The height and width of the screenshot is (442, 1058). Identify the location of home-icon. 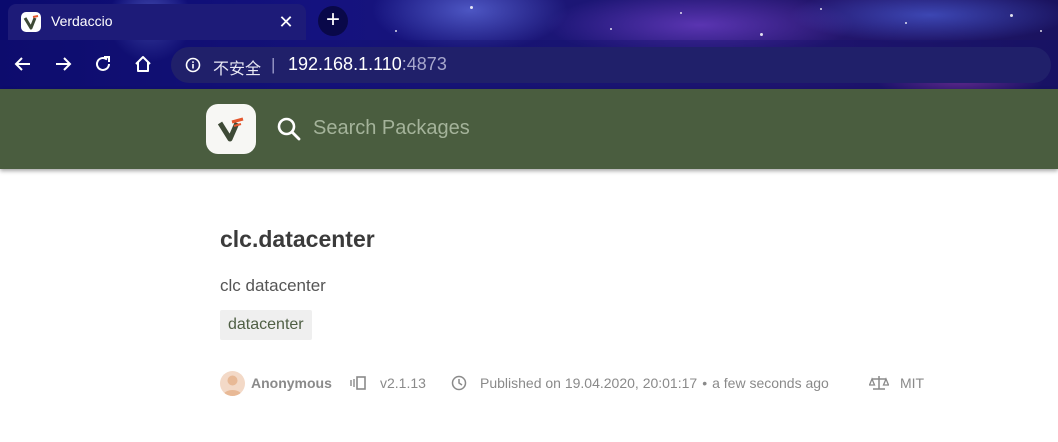
(143, 64).